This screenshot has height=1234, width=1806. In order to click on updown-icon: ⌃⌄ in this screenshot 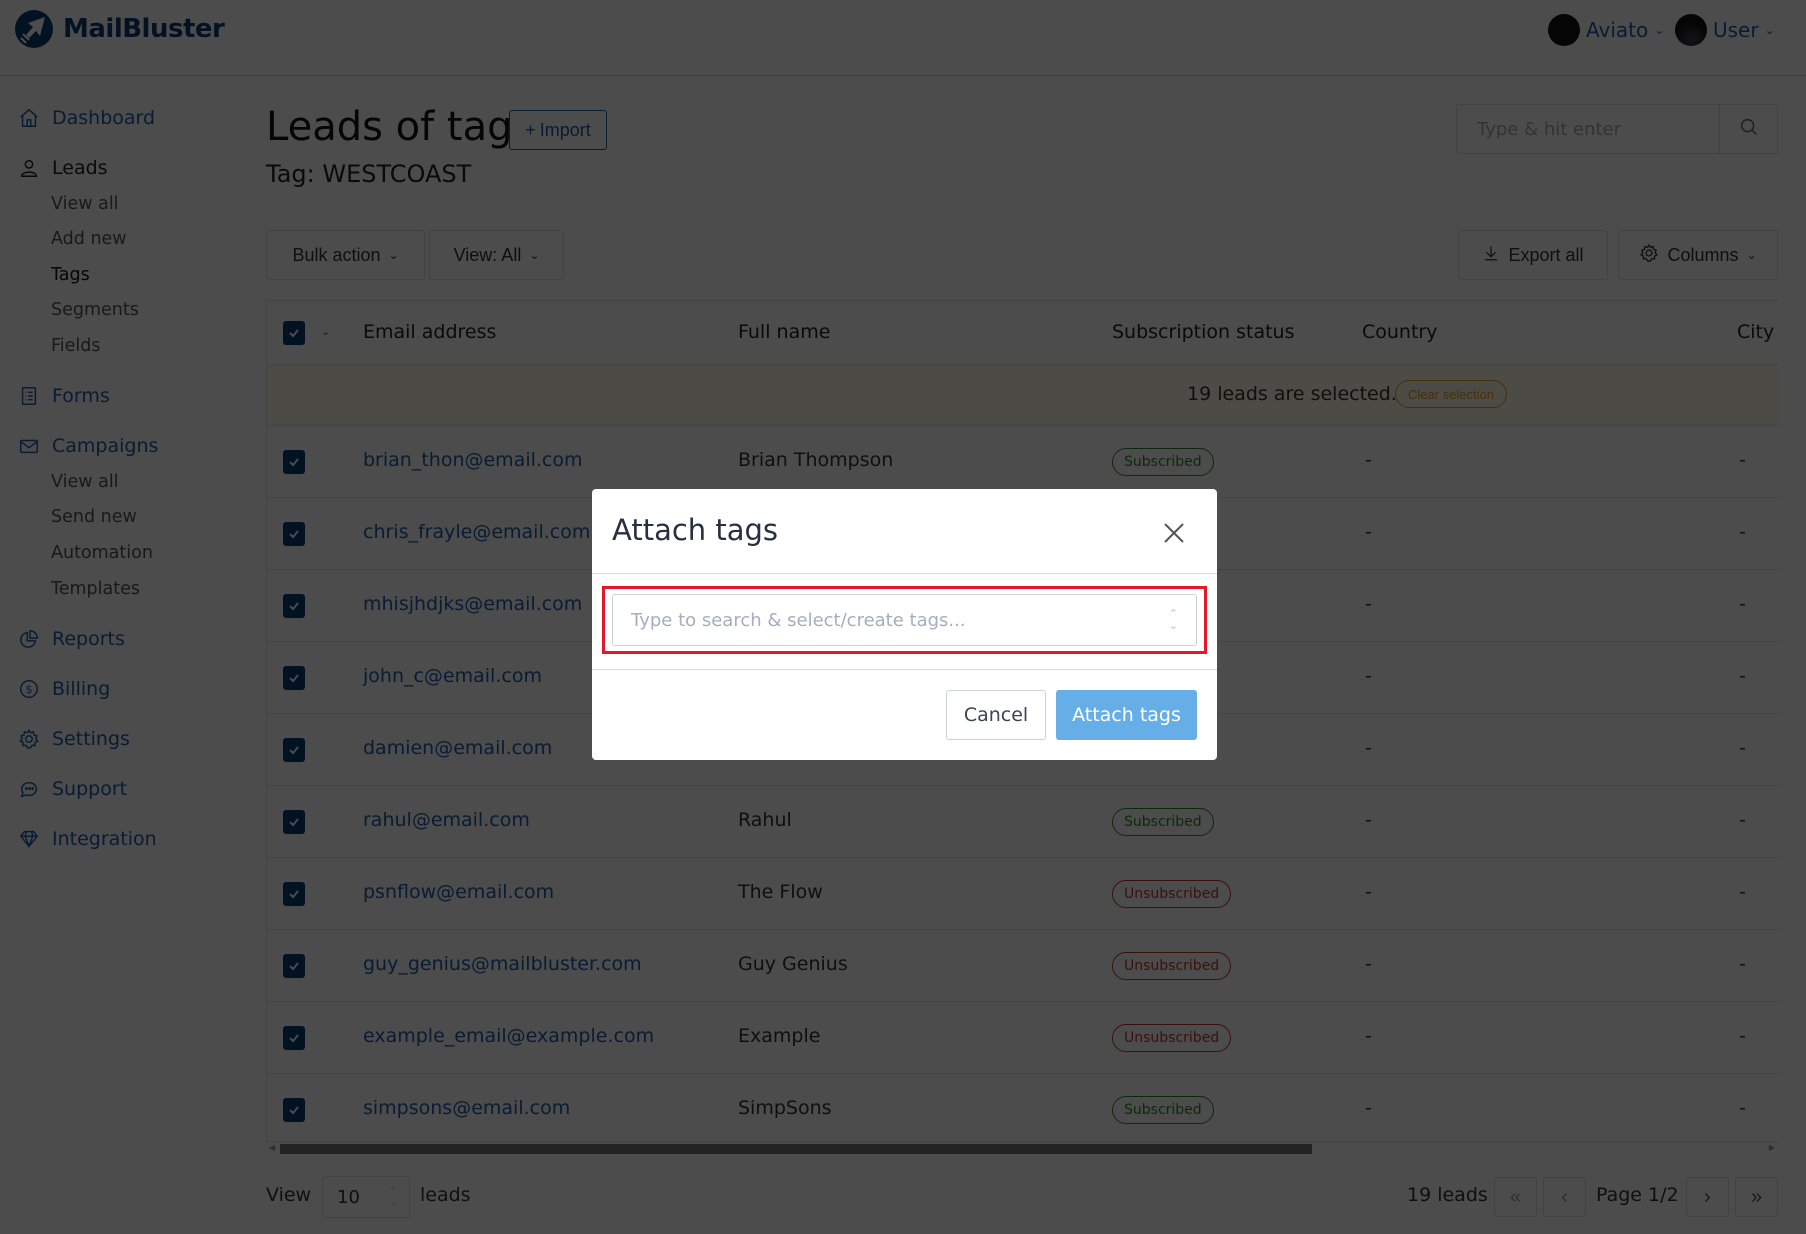, I will do `click(1173, 619)`.